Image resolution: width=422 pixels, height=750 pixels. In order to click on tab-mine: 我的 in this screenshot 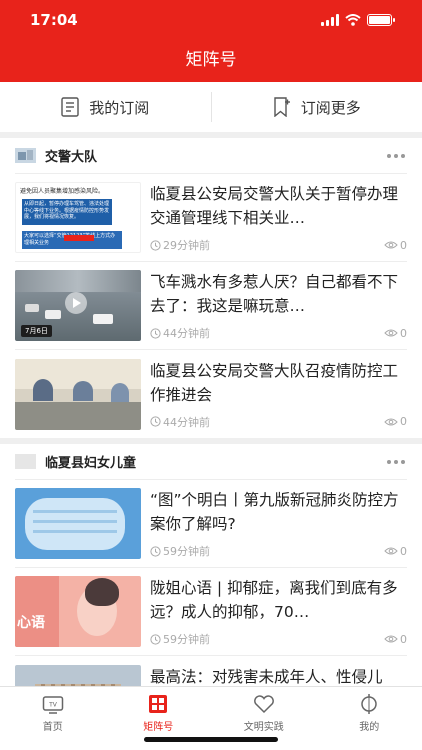, I will do `click(369, 718)`.